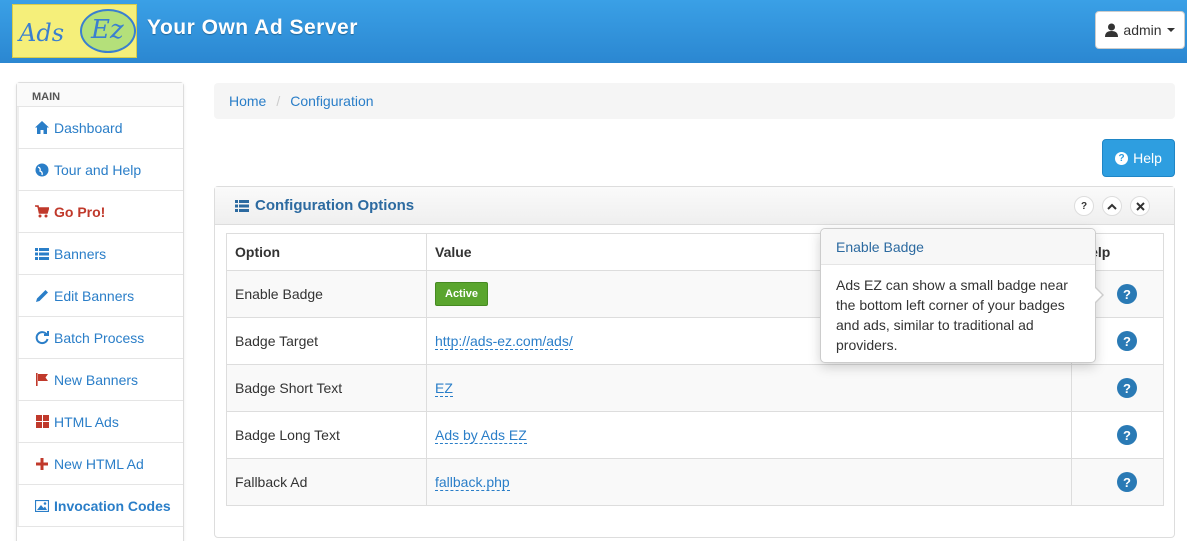 The height and width of the screenshot is (541, 1187). Describe the element at coordinates (42, 212) in the screenshot. I see `cart-icon` at that location.